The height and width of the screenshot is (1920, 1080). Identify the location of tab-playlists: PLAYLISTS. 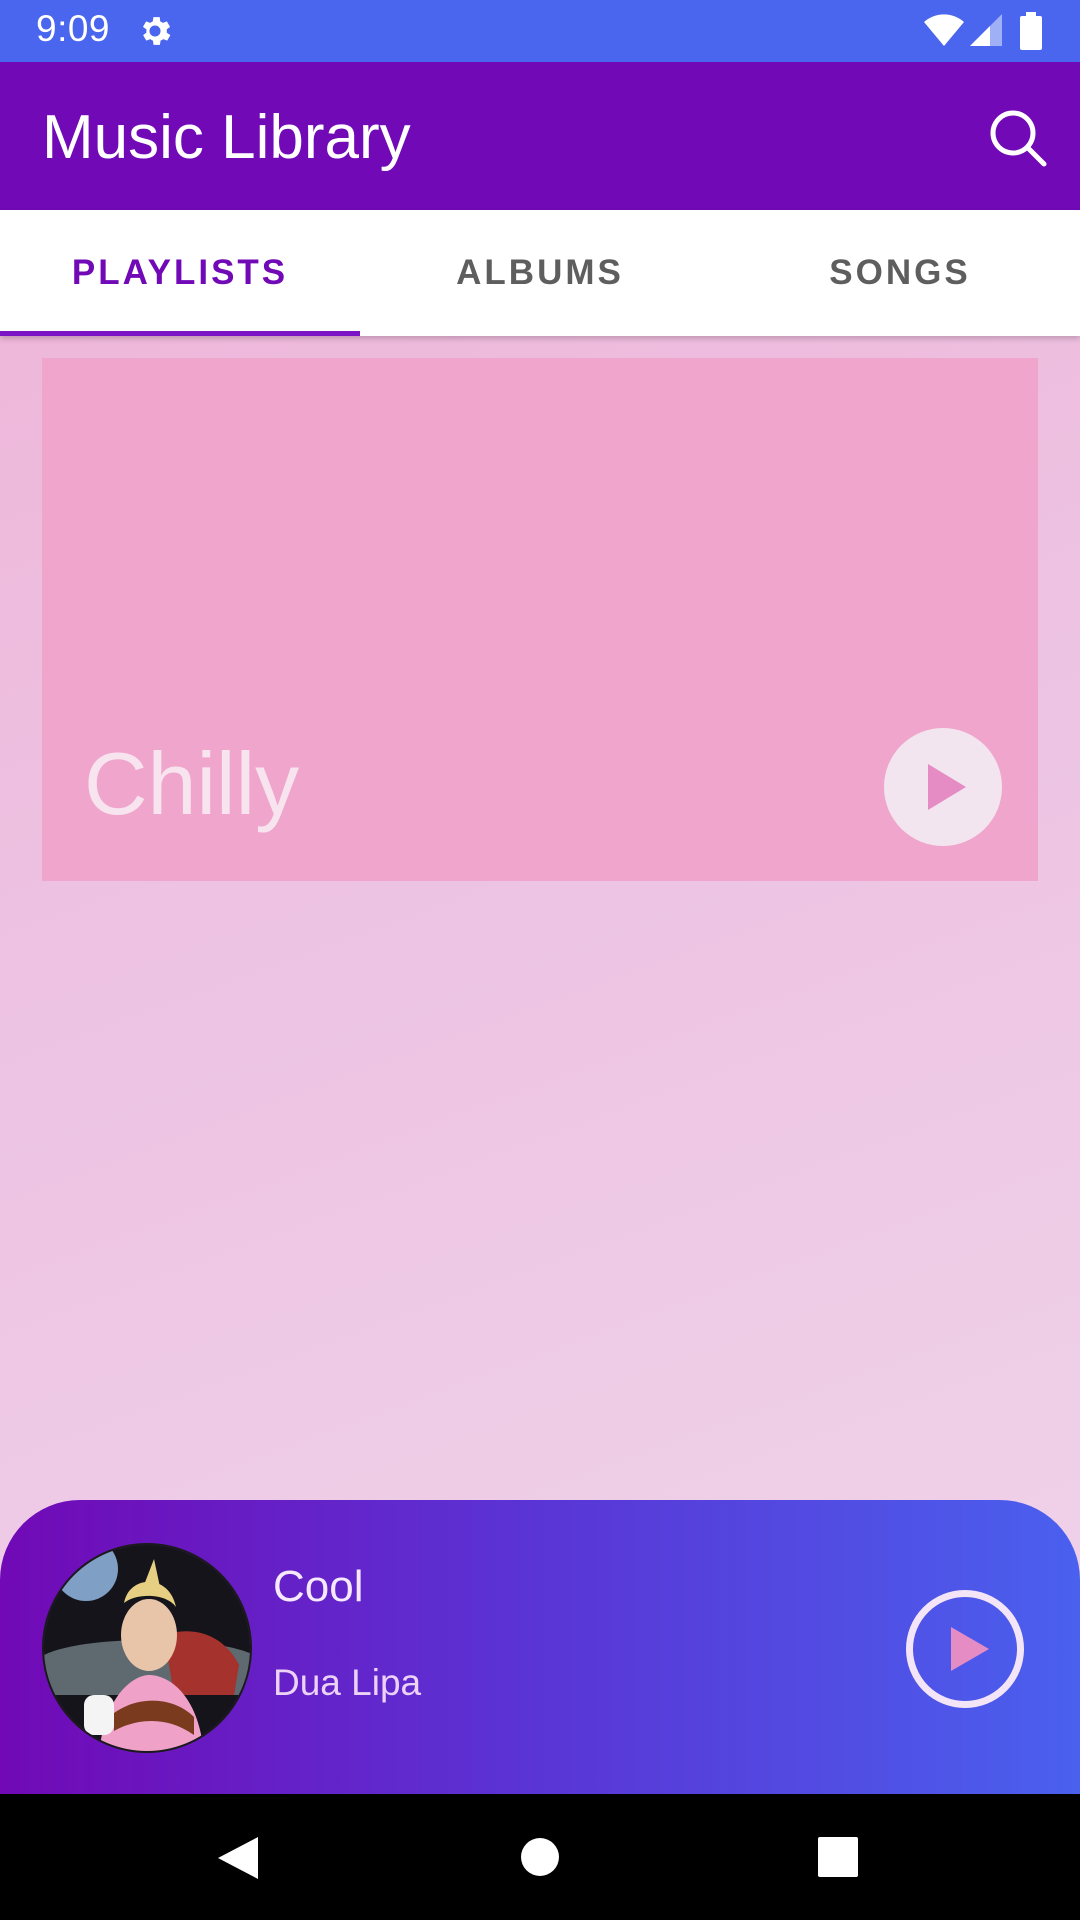
(180, 273).